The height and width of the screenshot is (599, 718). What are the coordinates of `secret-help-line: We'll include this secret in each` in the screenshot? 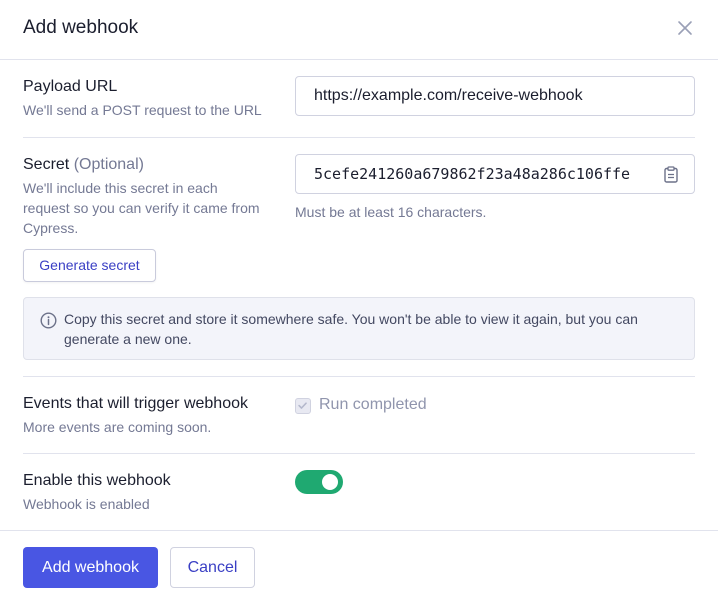 It's located at (120, 188).